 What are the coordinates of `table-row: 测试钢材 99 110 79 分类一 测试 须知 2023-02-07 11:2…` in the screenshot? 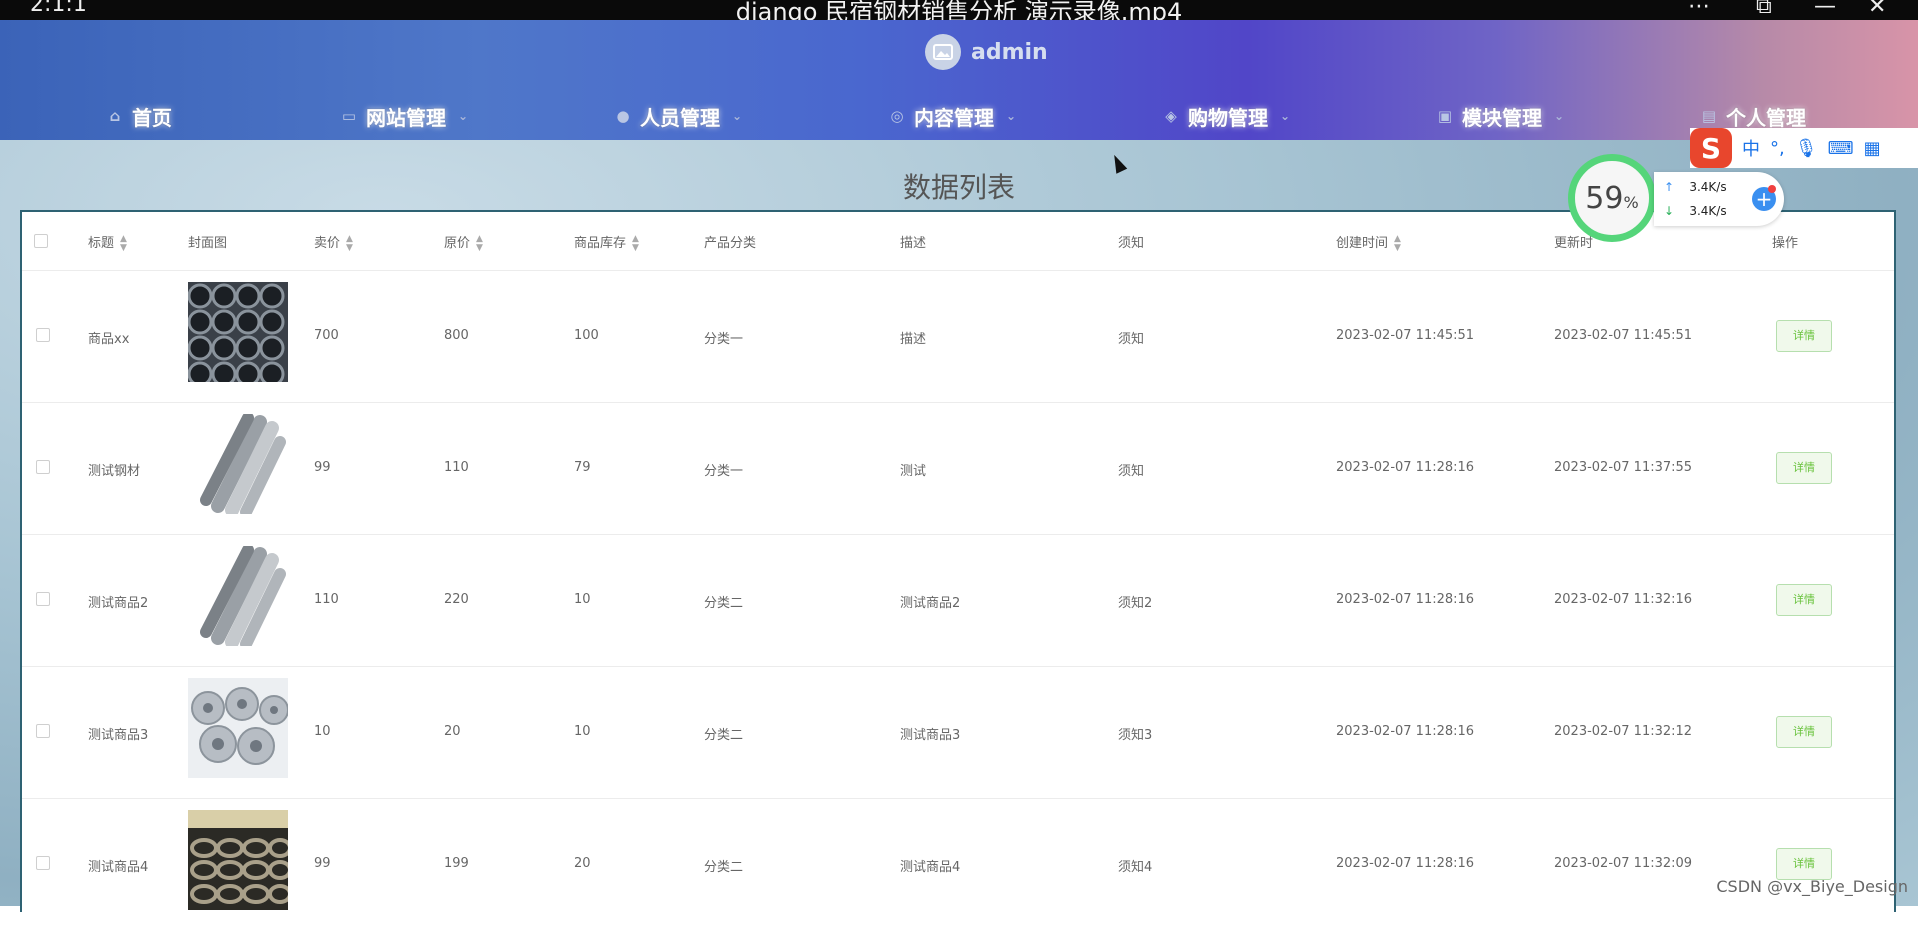 It's located at (958, 468).